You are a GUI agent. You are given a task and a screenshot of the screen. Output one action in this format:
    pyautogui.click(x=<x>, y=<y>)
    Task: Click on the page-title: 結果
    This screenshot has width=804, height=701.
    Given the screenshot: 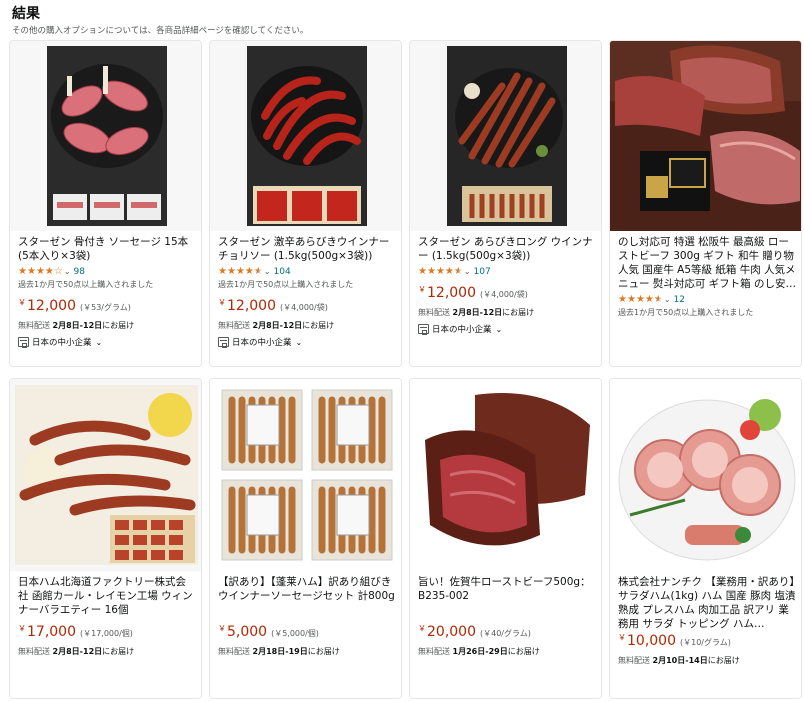 What is the action you would take?
    pyautogui.click(x=26, y=14)
    